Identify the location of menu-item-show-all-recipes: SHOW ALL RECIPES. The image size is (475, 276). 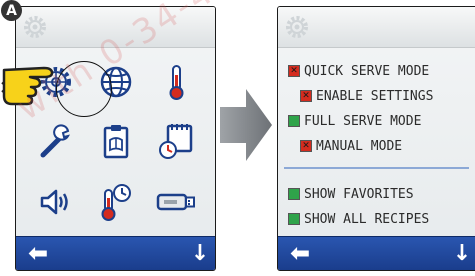
(358, 219).